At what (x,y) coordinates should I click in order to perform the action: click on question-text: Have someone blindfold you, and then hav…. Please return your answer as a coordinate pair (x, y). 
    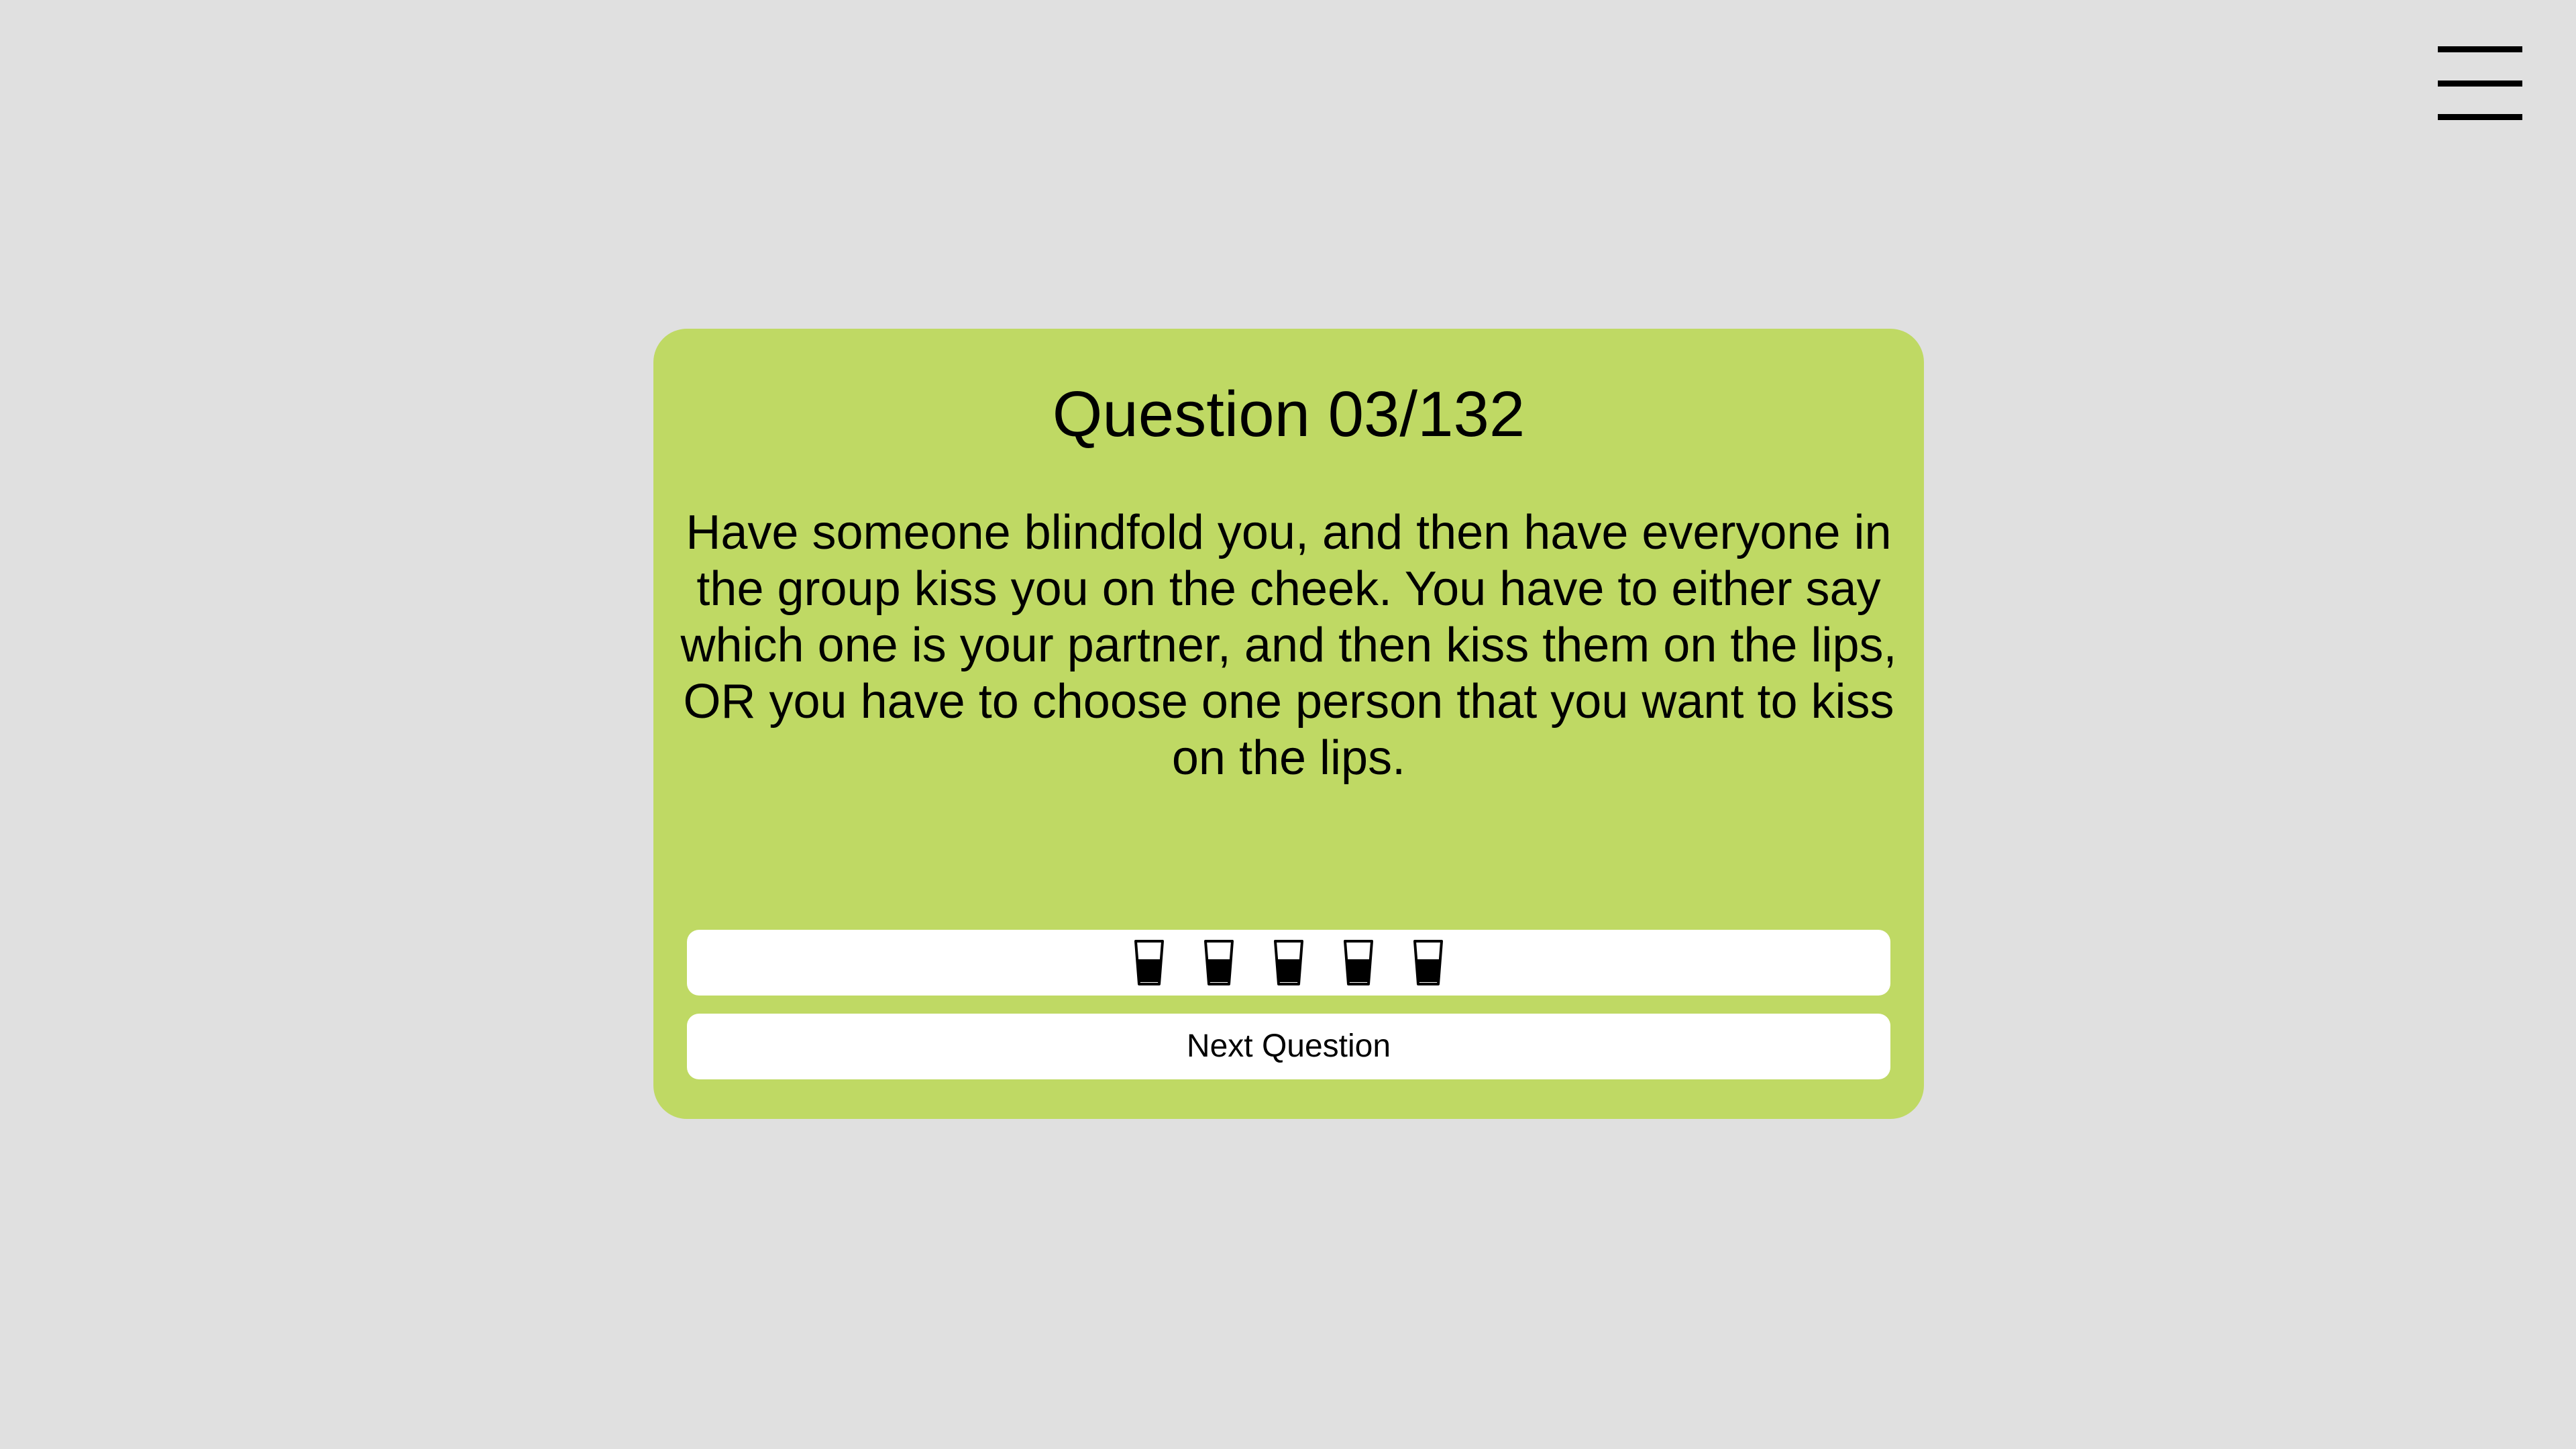
    Looking at the image, I should click on (1288, 645).